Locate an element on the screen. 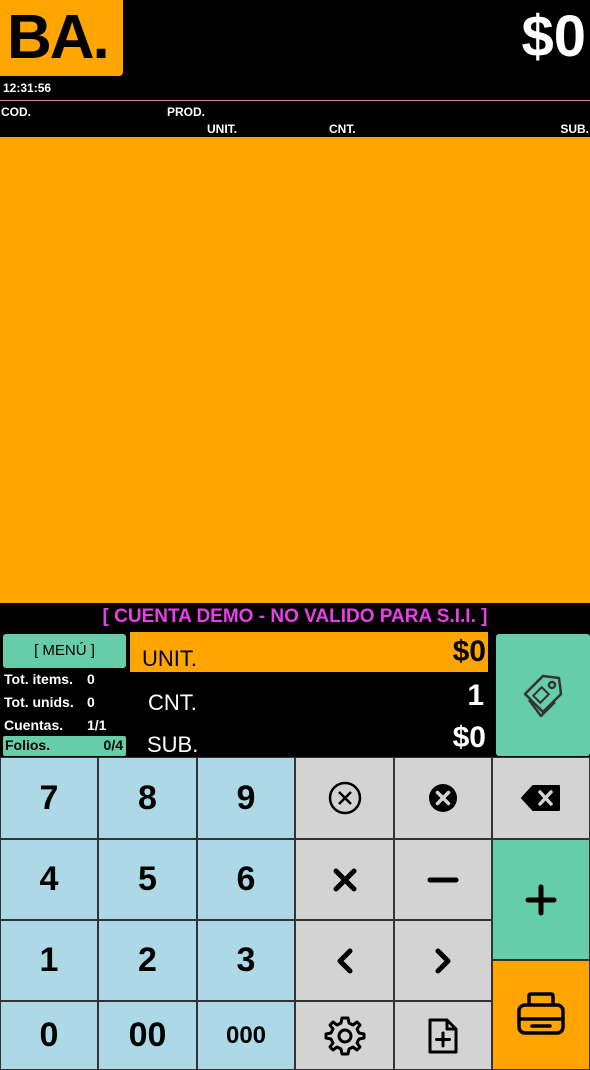 Image resolution: width=590 pixels, height=1070 pixels. key-7: 7 is located at coordinates (49, 798).